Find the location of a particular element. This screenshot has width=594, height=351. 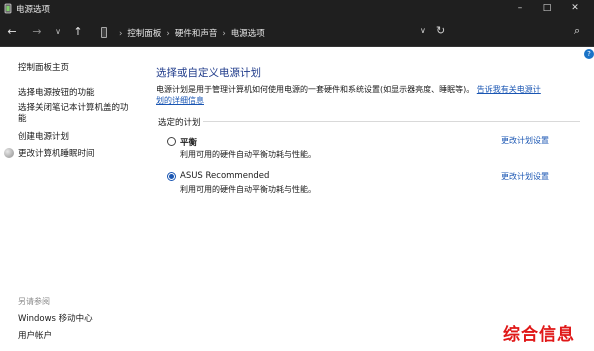

address-dropdown-icon: ∨ is located at coordinates (423, 30).